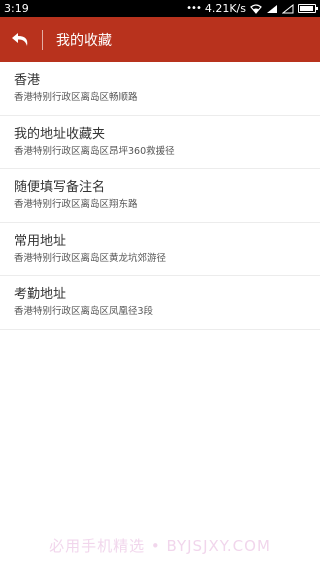 The width and height of the screenshot is (320, 566). Describe the element at coordinates (160, 546) in the screenshot. I see `watermark: 必用手机精选 • BYJSJXY.COM` at that location.